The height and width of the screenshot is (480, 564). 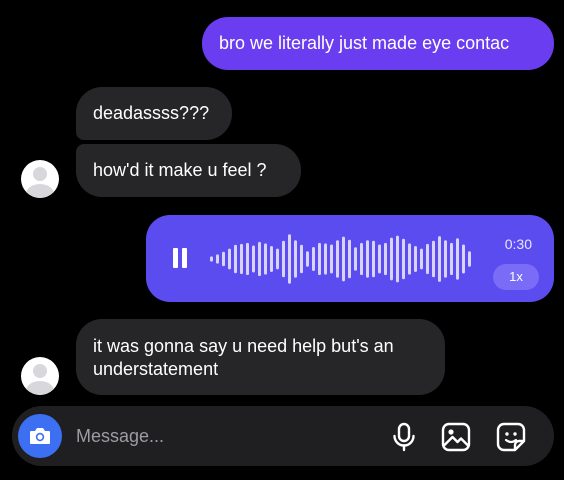 I want to click on message-text: bro we literally just made eye contac, so click(x=364, y=43).